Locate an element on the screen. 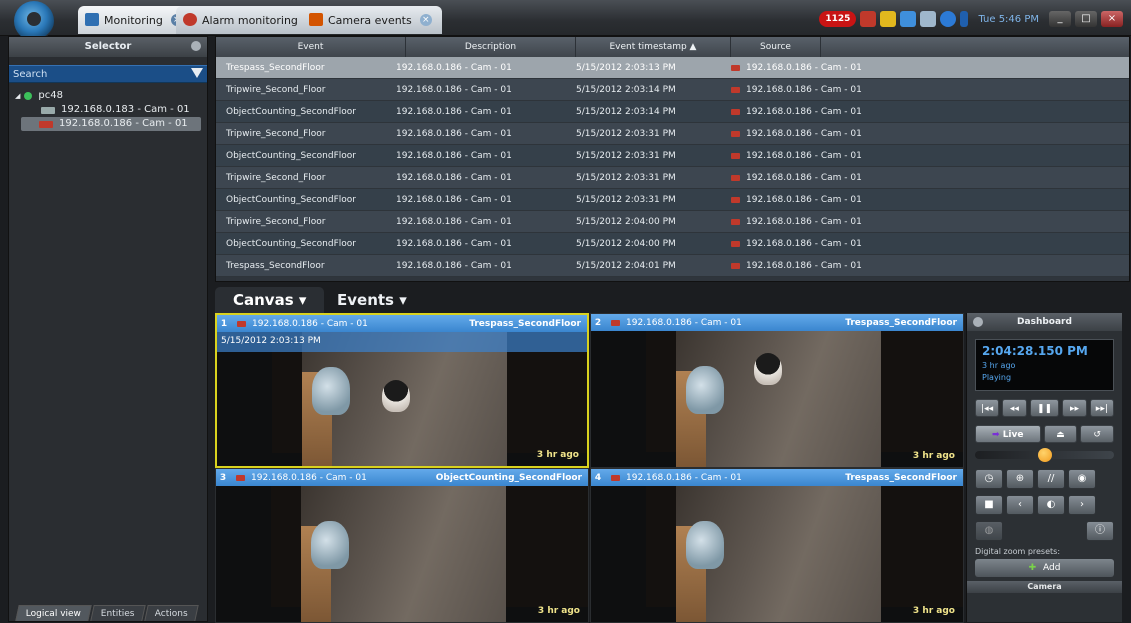  tree-node-pc48: ◢ pc48 is located at coordinates (108, 96).